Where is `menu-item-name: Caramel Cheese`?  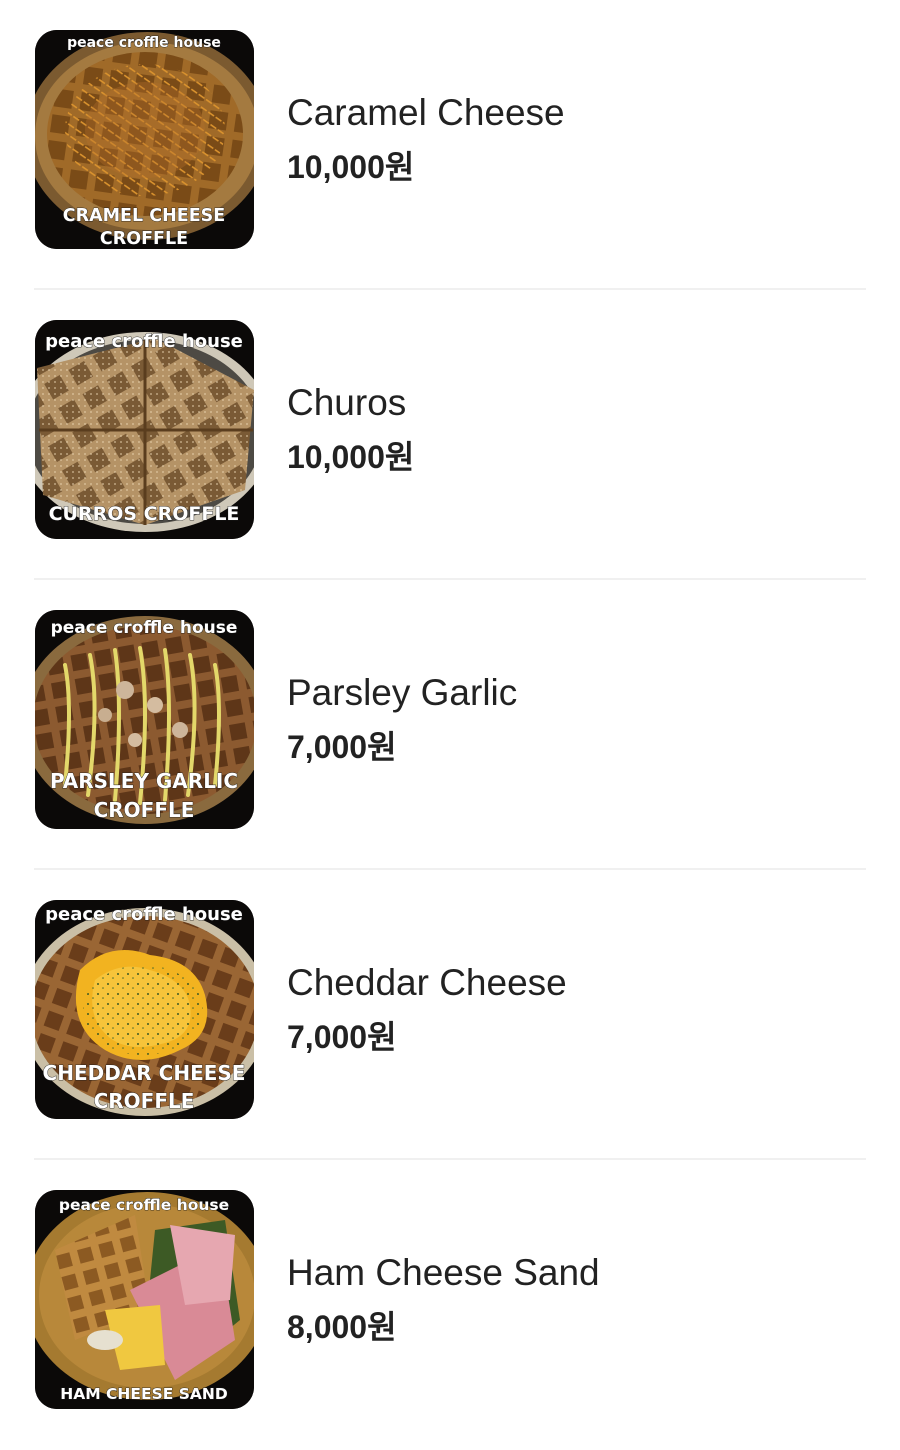 menu-item-name: Caramel Cheese is located at coordinates (426, 112).